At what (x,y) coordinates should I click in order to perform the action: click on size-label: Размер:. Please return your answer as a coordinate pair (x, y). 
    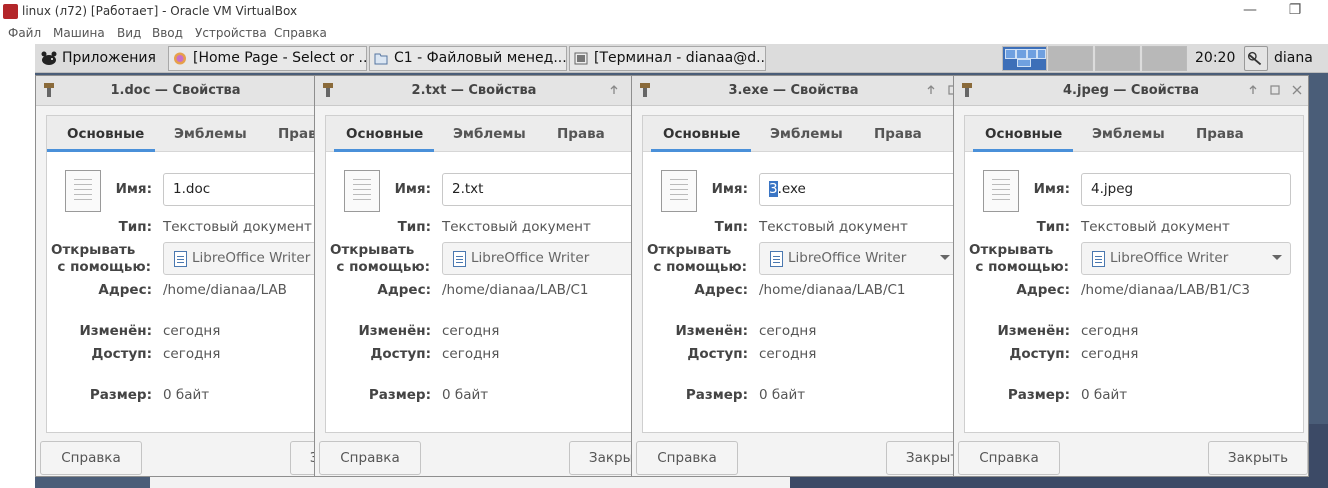
    Looking at the image, I should click on (1038, 395).